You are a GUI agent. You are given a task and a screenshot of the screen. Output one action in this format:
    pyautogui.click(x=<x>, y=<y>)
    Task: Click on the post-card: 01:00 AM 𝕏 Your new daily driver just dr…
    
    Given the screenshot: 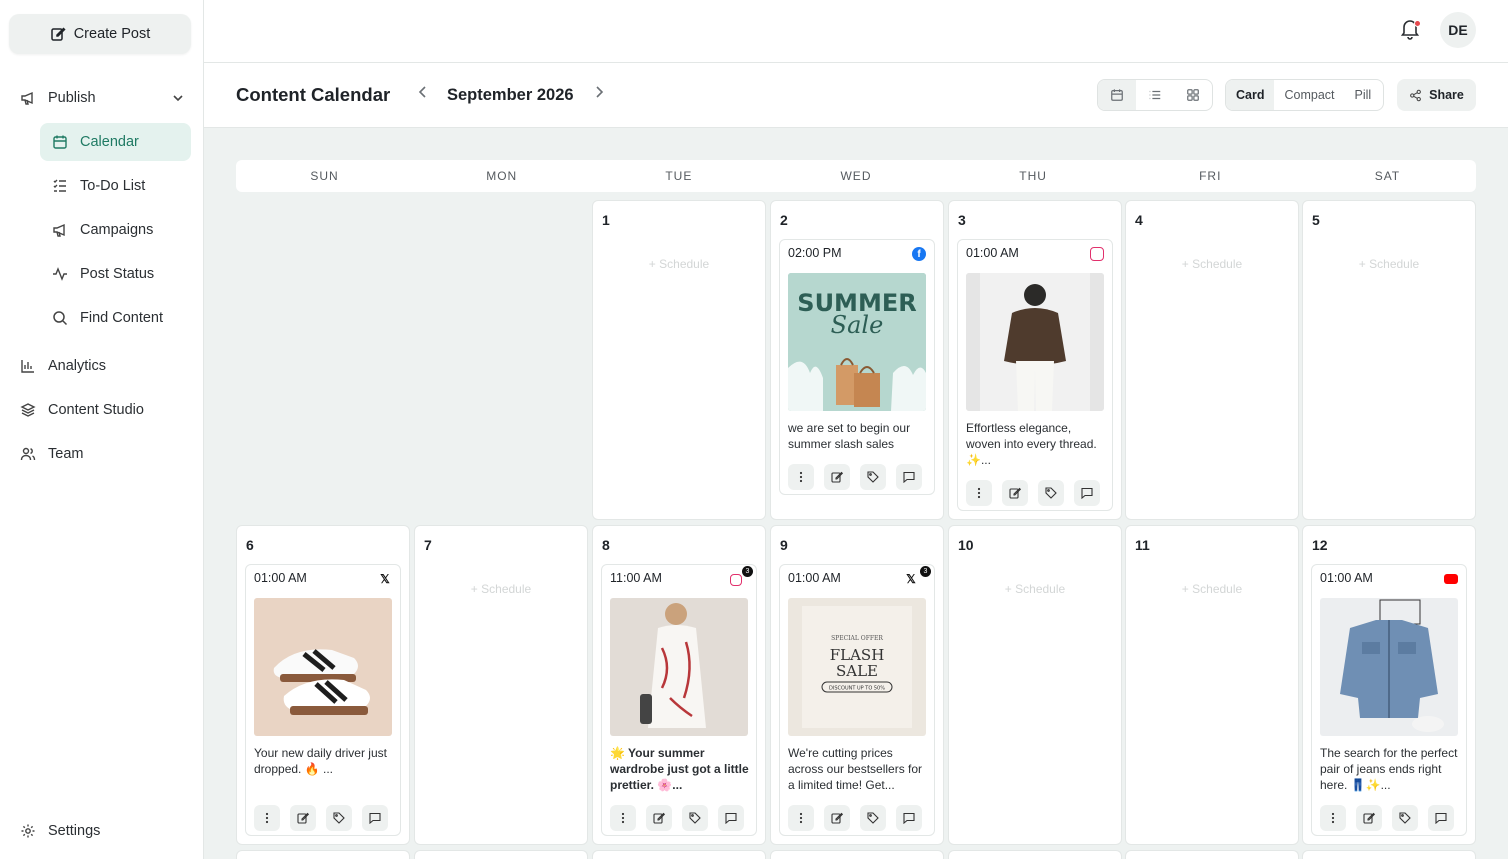 What is the action you would take?
    pyautogui.click(x=323, y=700)
    